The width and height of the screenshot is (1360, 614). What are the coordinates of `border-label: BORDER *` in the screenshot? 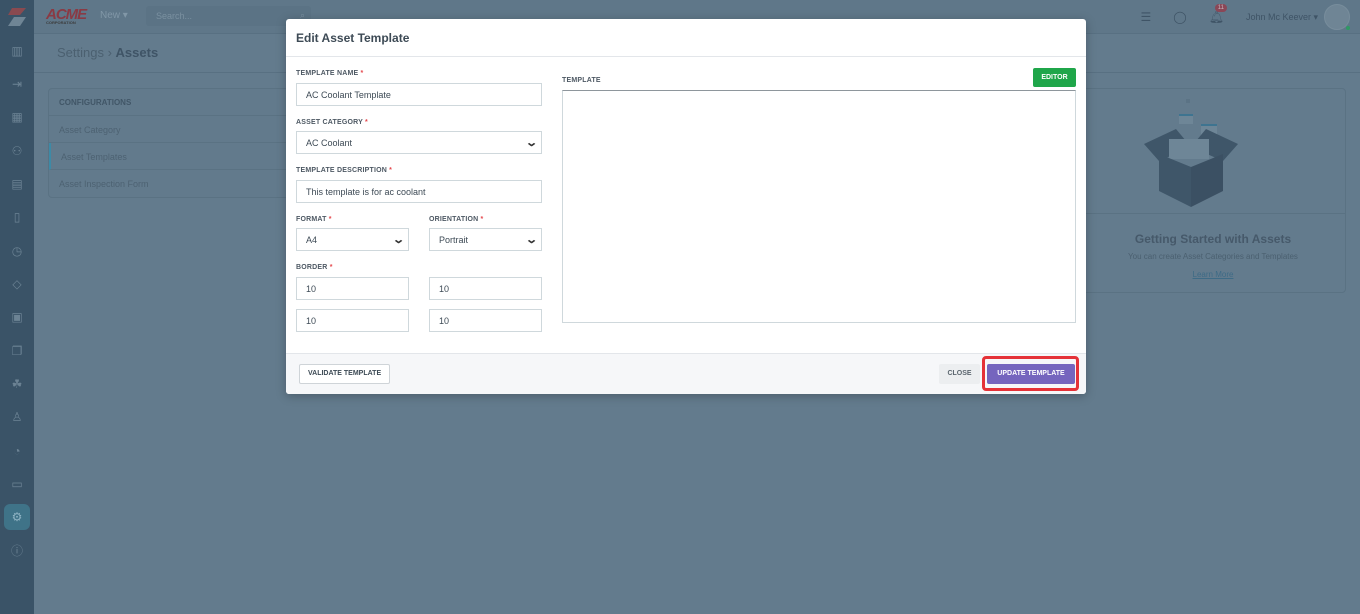 It's located at (314, 267).